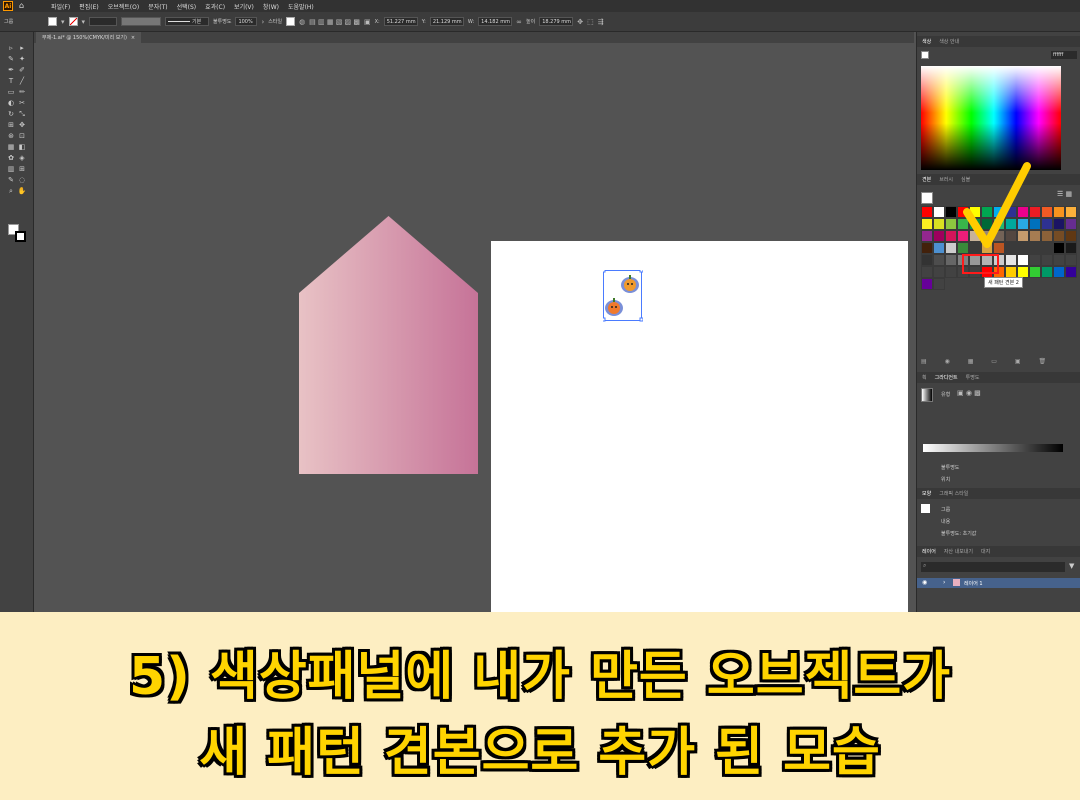  What do you see at coordinates (623, 296) in the screenshot?
I see `pattern-selection` at bounding box center [623, 296].